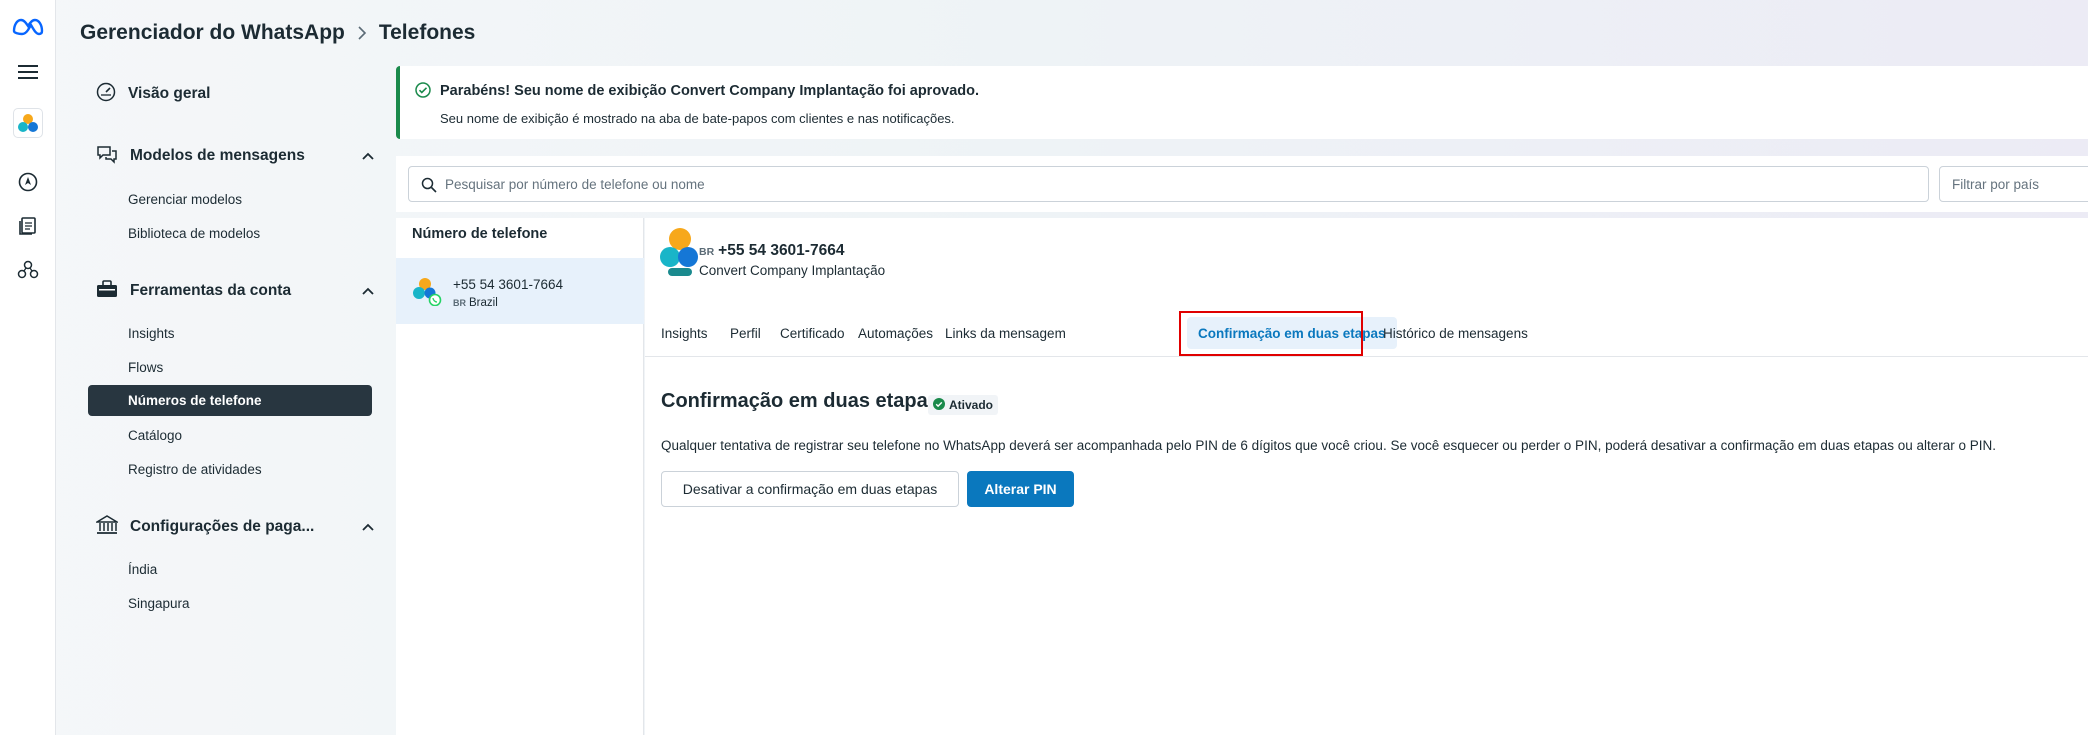 This screenshot has width=2088, height=735. Describe the element at coordinates (28, 26) in the screenshot. I see `meta-logo-icon` at that location.